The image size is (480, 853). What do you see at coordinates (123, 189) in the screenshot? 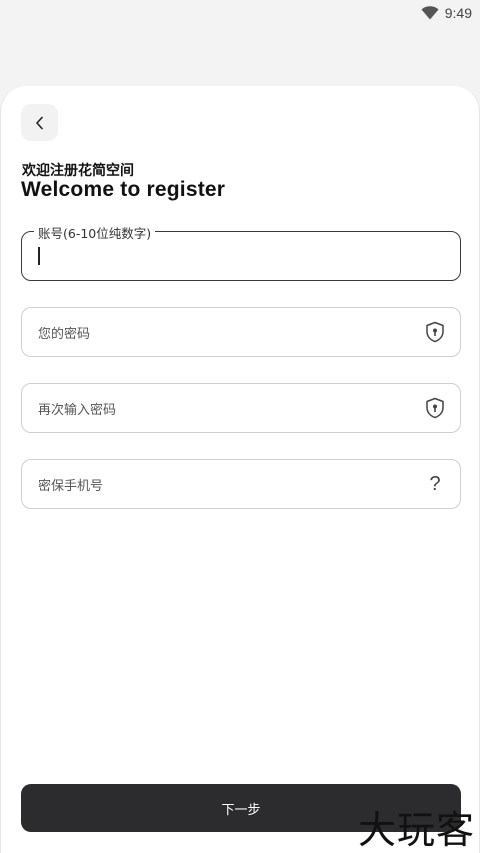
I see `page-title-en: Welcome to register` at bounding box center [123, 189].